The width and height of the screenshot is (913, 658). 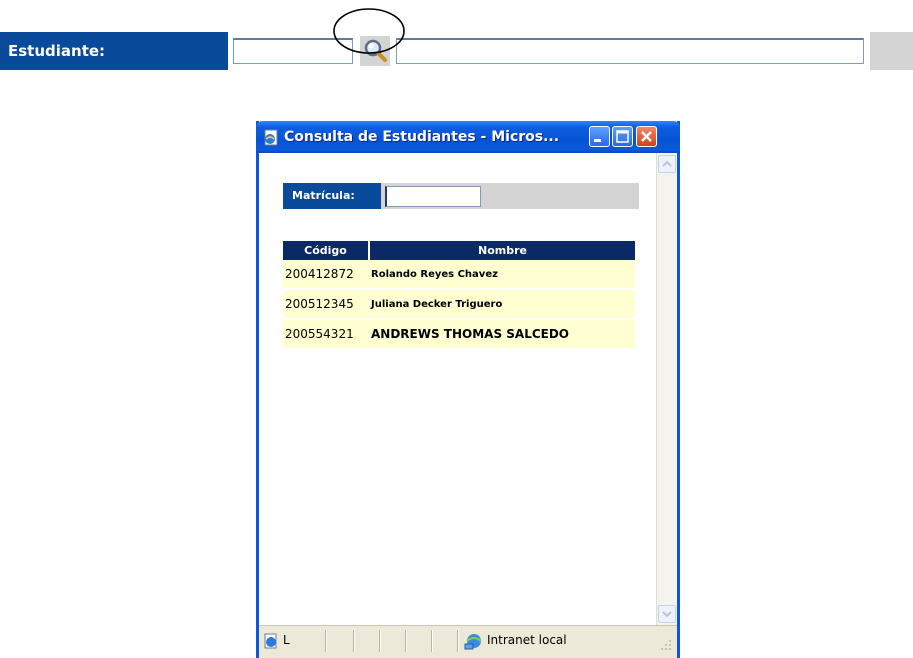 I want to click on scroll-up-button, so click(x=667, y=164).